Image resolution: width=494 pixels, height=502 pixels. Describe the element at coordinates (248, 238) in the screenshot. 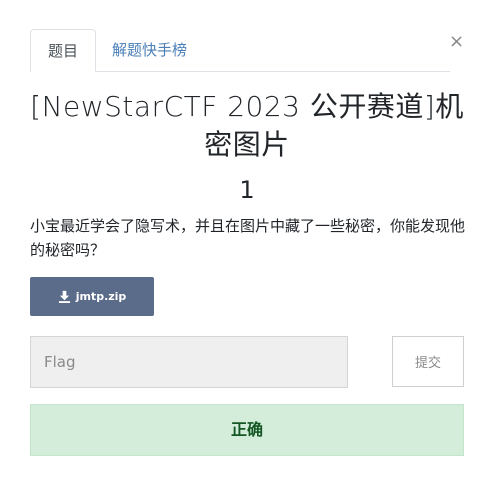

I see `challenge-description: 小宝最近学会了隐写术，并且在图片中藏了一些秘密，你能发现他的秘密吗？` at that location.